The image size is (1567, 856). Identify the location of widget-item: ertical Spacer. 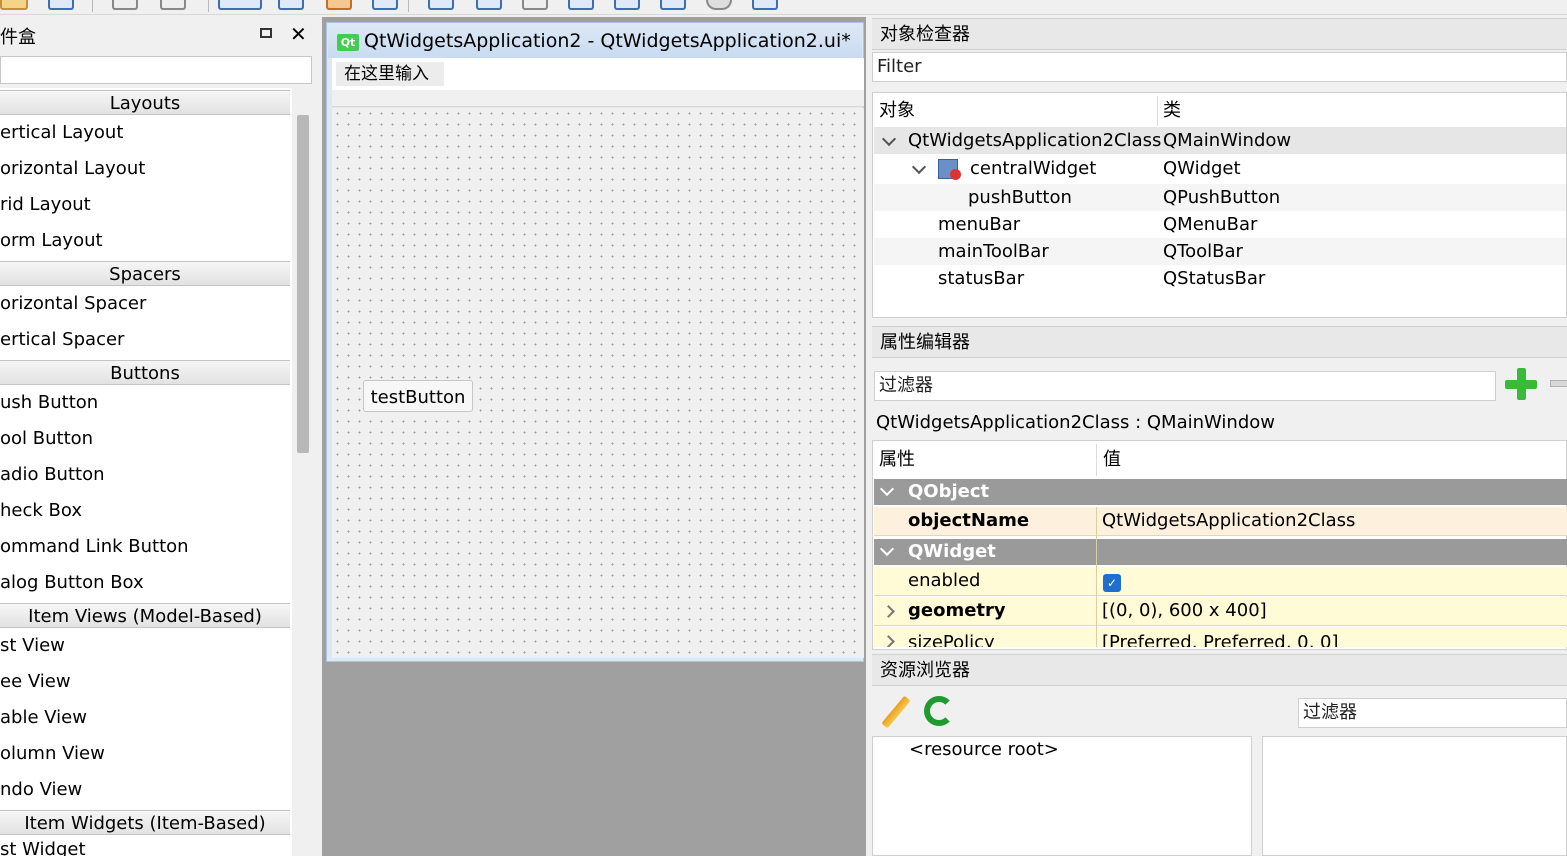
(145, 340).